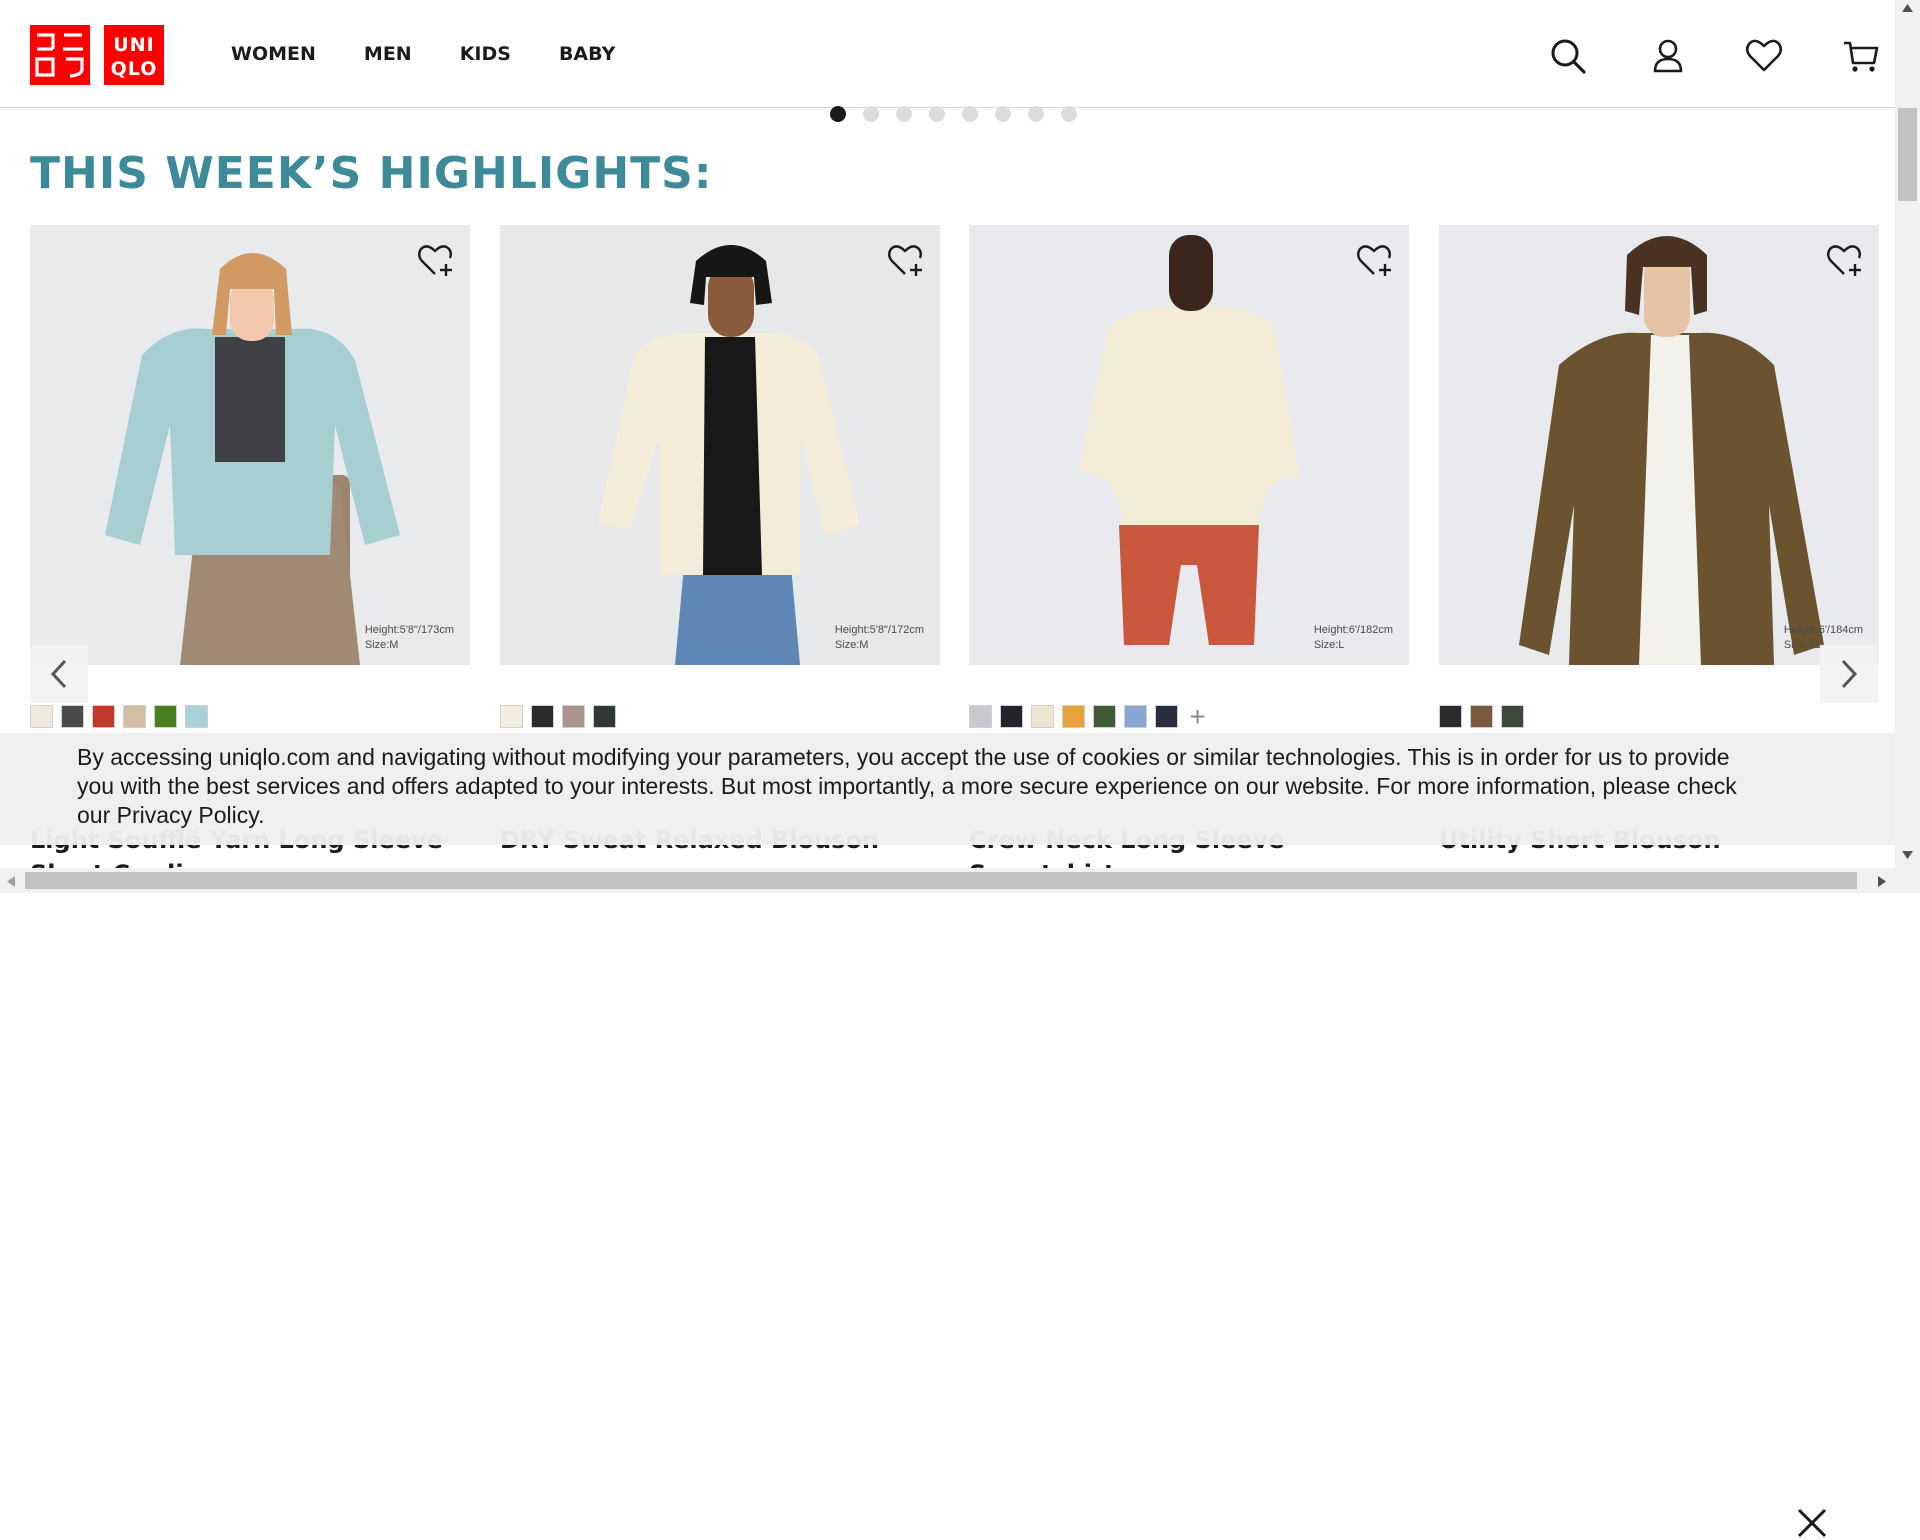 The image size is (1920, 1540). Describe the element at coordinates (409, 638) in the screenshot. I see `model-measurements: Height:5'8"/173cm Size:M` at that location.